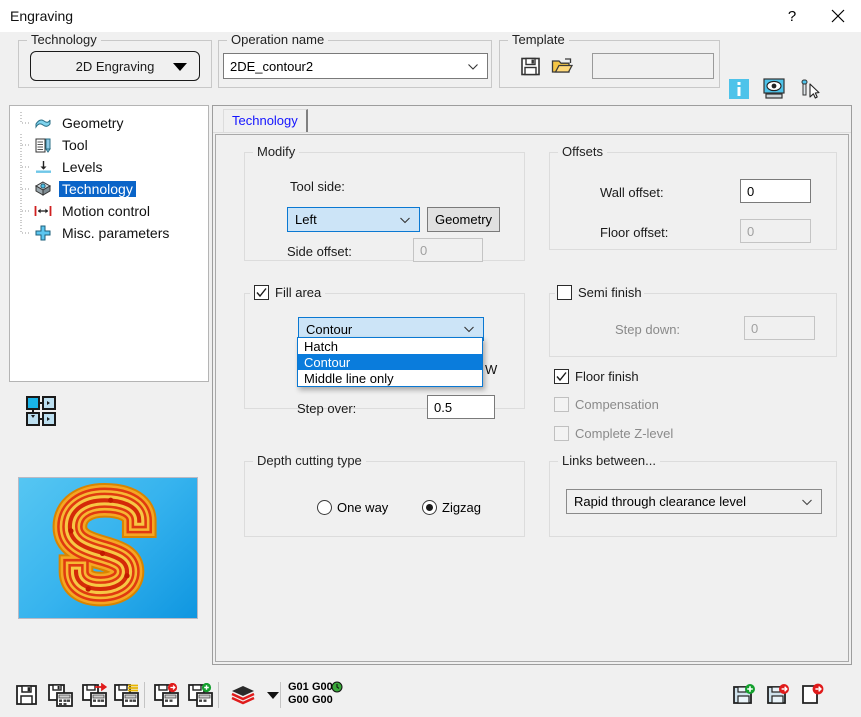 The width and height of the screenshot is (861, 717). Describe the element at coordinates (745, 695) in the screenshot. I see `save-add-button` at that location.